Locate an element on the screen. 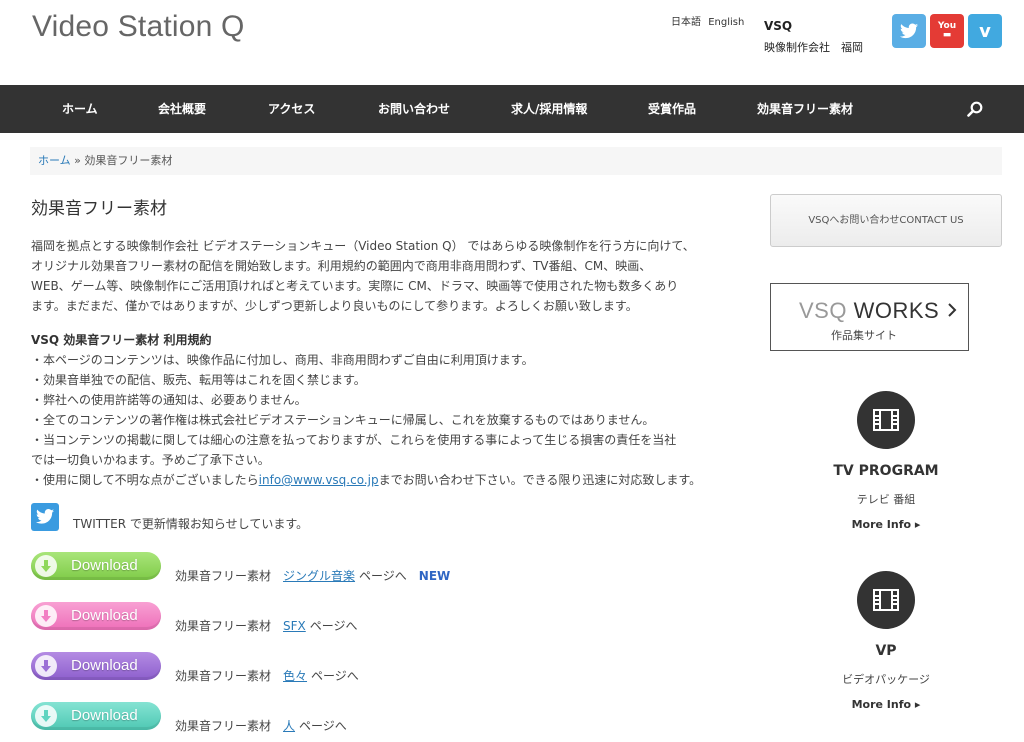 Image resolution: width=1024 pixels, height=742 pixels. card-subtitle: ビデオパッケージ is located at coordinates (886, 679).